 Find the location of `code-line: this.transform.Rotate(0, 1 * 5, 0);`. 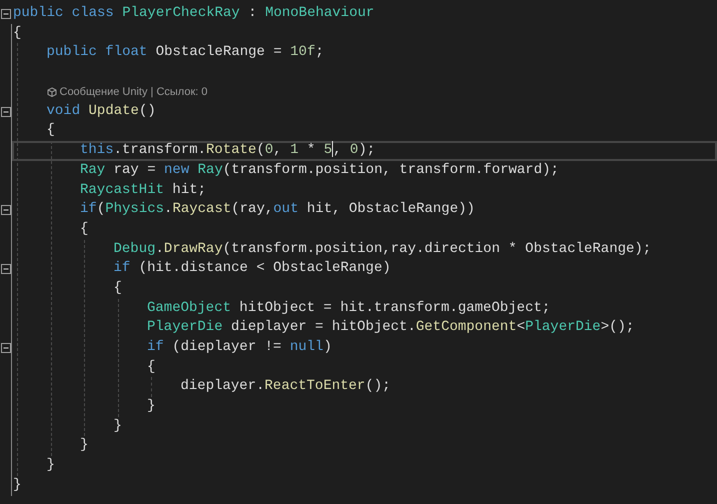

code-line: this.transform.Rotate(0, 1 * 5, 0); is located at coordinates (228, 150).